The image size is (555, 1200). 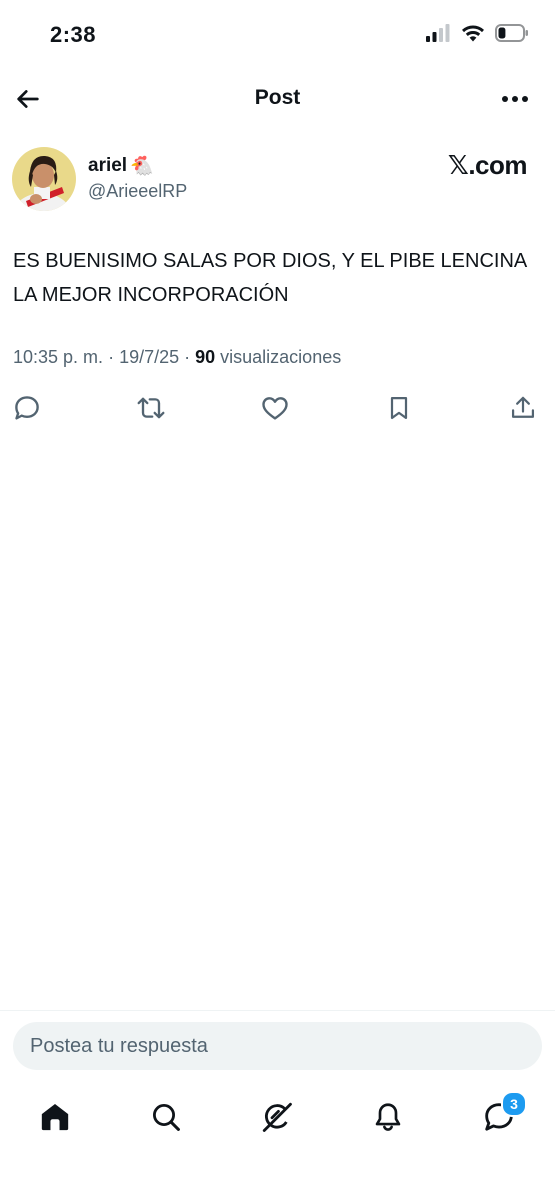 I want to click on reply-icon, so click(x=27, y=408).